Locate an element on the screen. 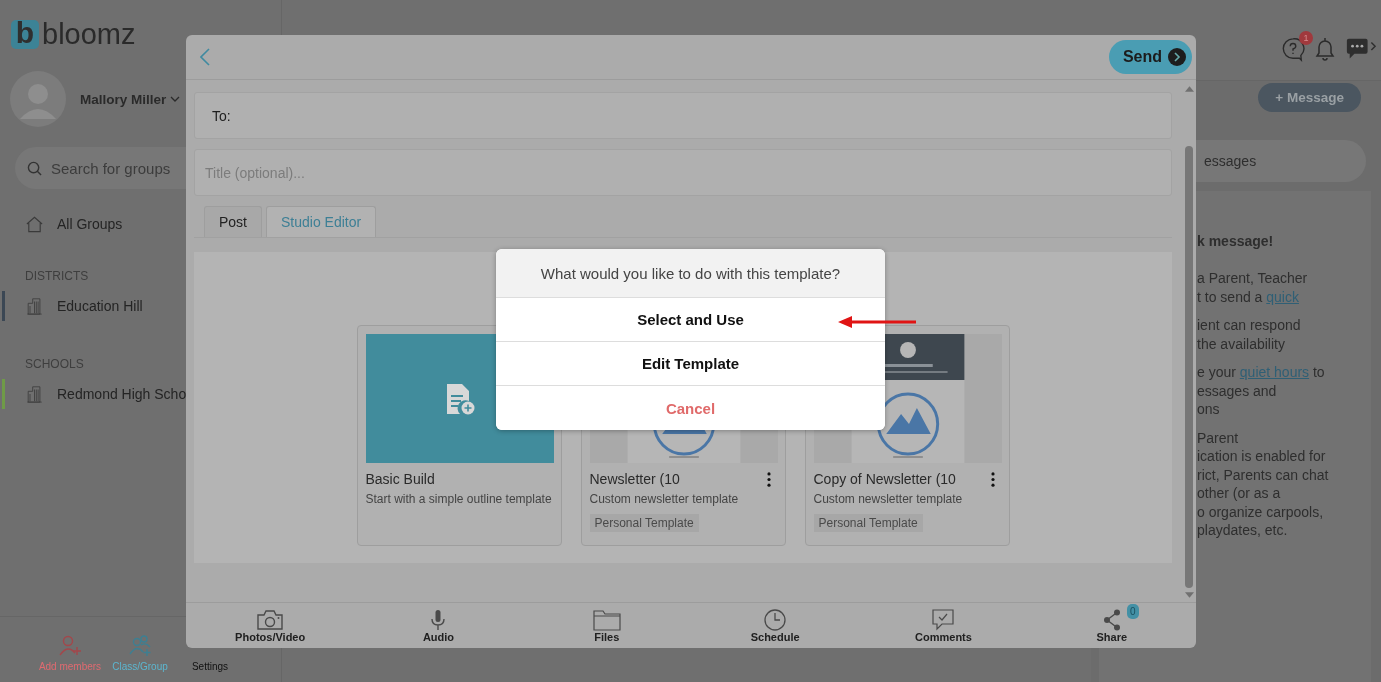 This screenshot has height=682, width=1381. toolbar-button: Files is located at coordinates (606, 625).